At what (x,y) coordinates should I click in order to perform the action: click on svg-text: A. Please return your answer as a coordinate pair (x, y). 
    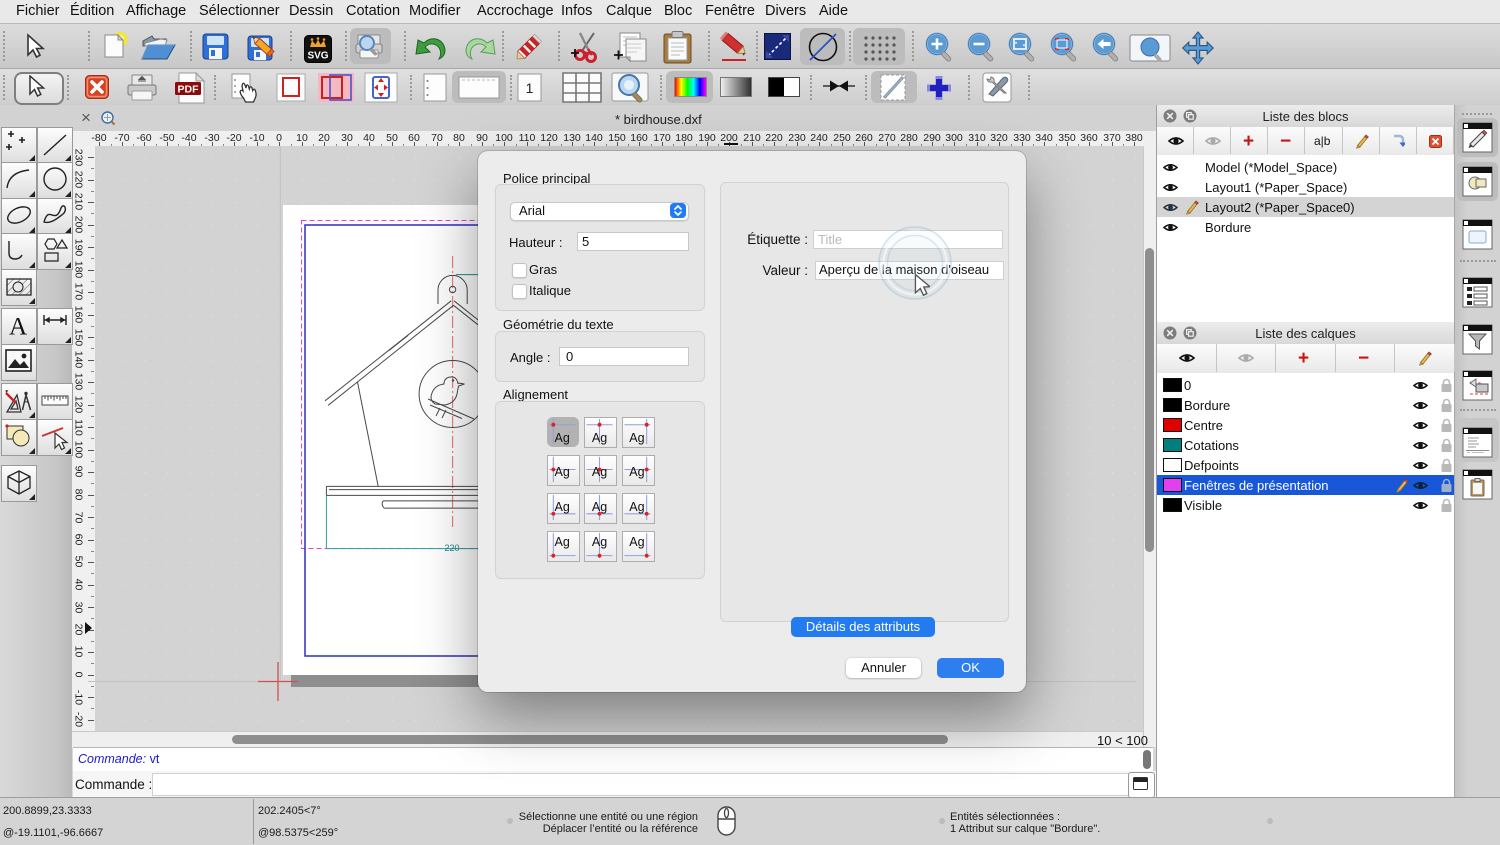
    Looking at the image, I should click on (18, 326).